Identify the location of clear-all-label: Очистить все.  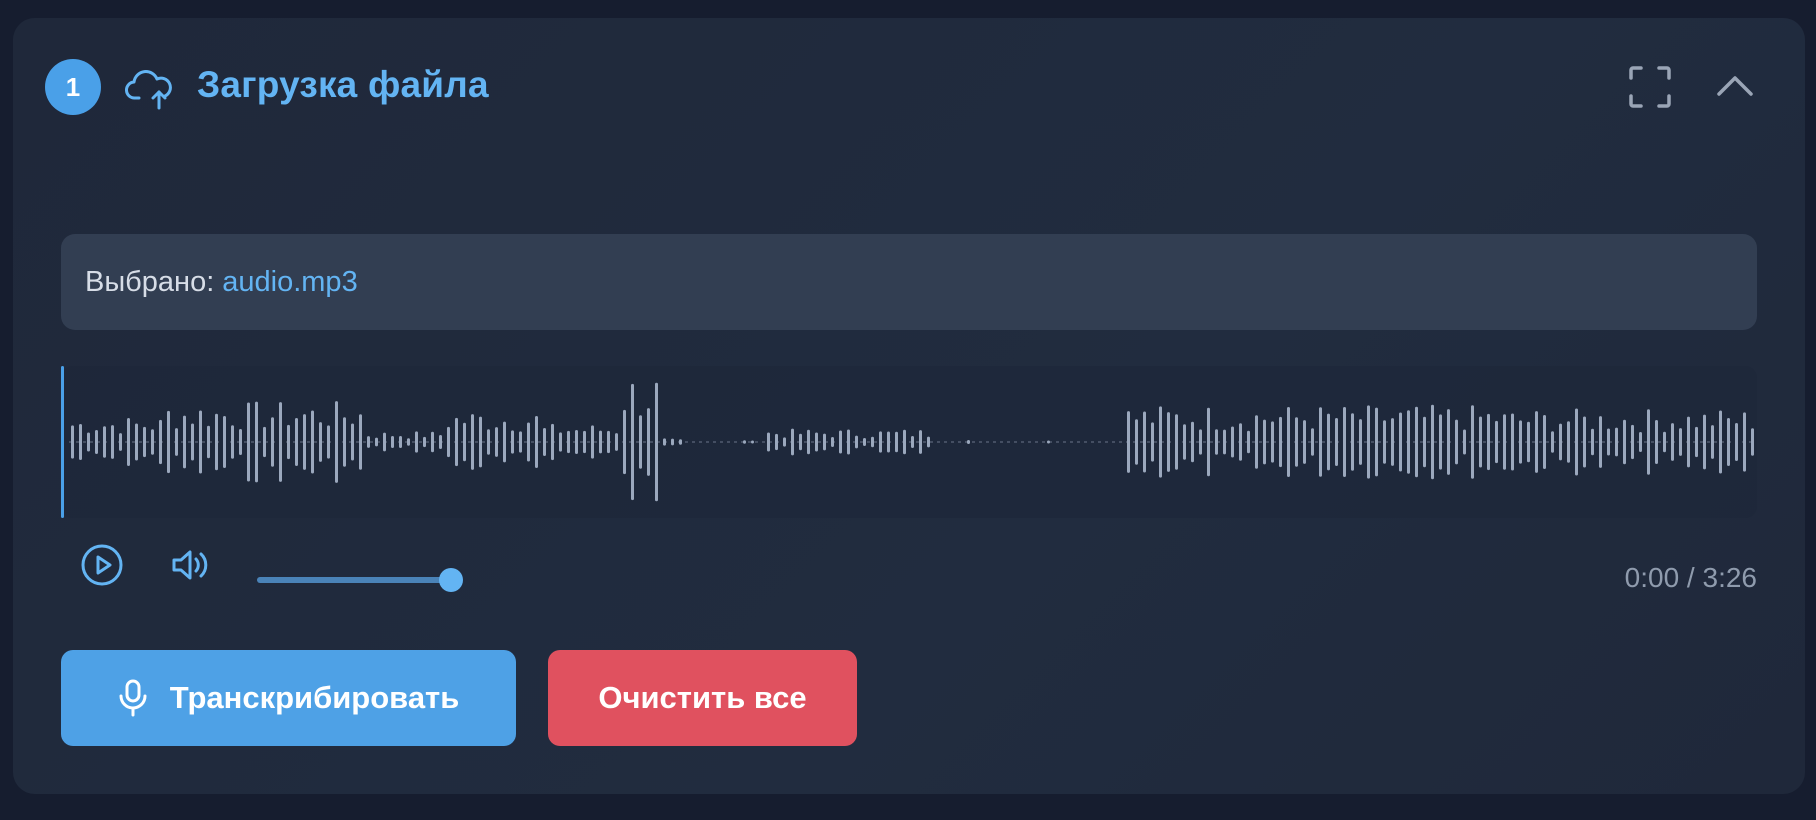
(702, 697).